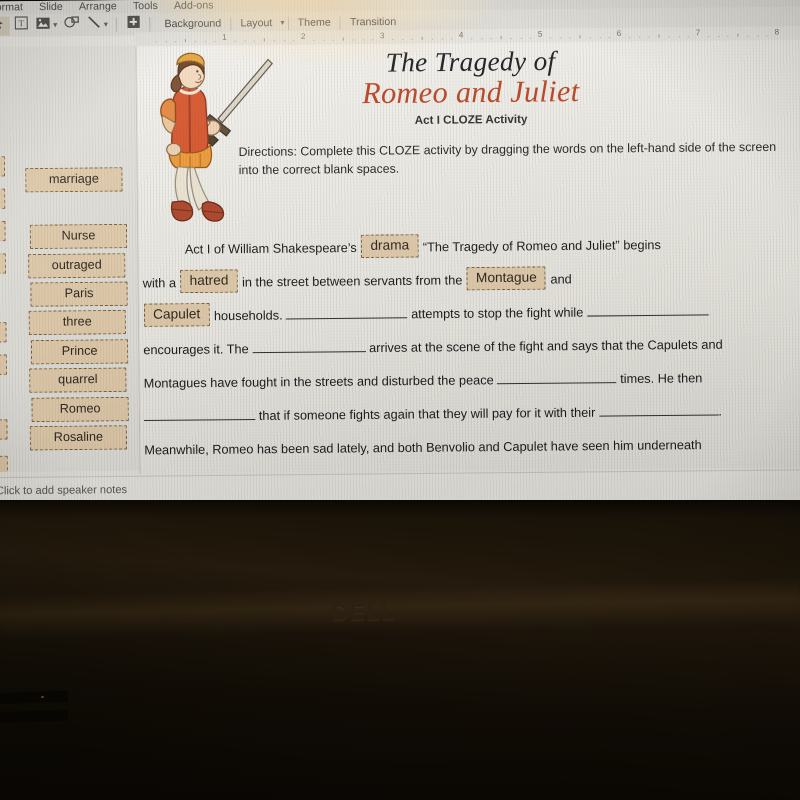  Describe the element at coordinates (194, 5) in the screenshot. I see `menu-item-addons: Add-ons` at that location.